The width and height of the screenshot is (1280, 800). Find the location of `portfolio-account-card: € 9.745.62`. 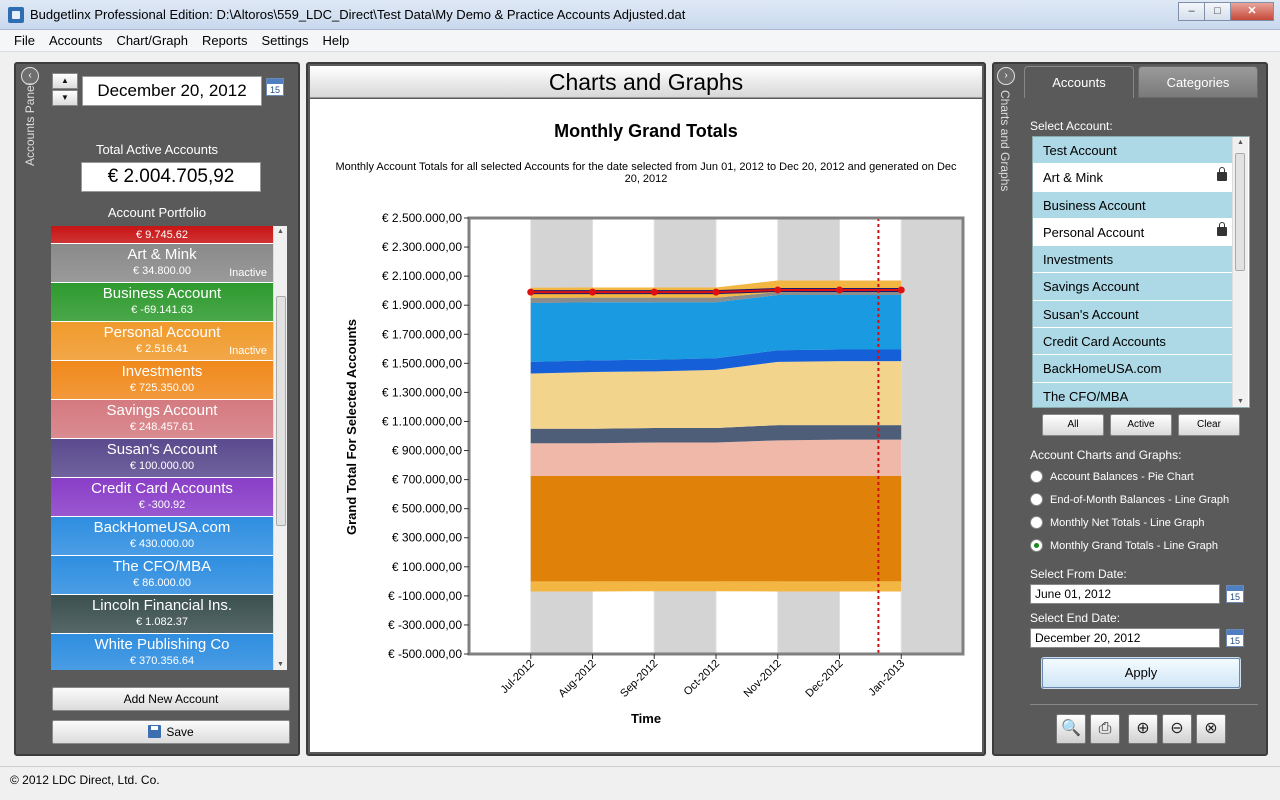

portfolio-account-card: € 9.745.62 is located at coordinates (162, 235).